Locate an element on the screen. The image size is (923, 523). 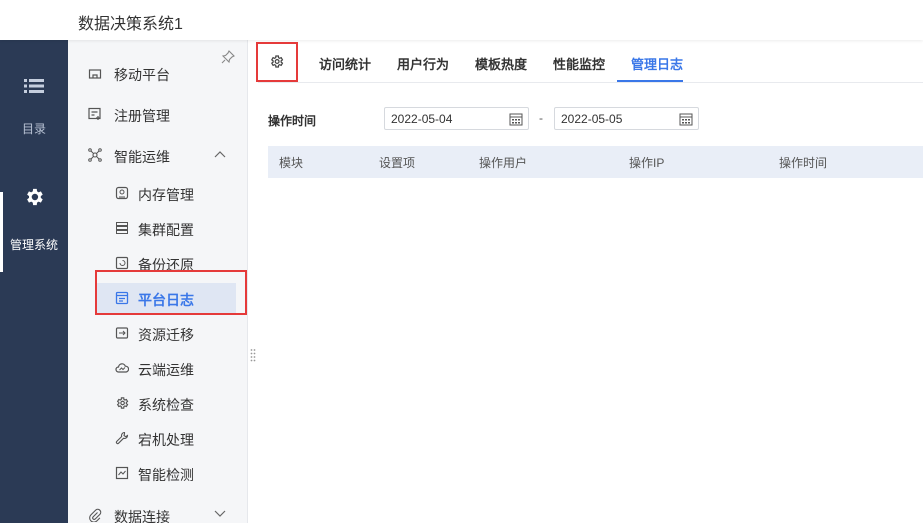
sidebar-item-label: 云端运维 is located at coordinates (166, 370).